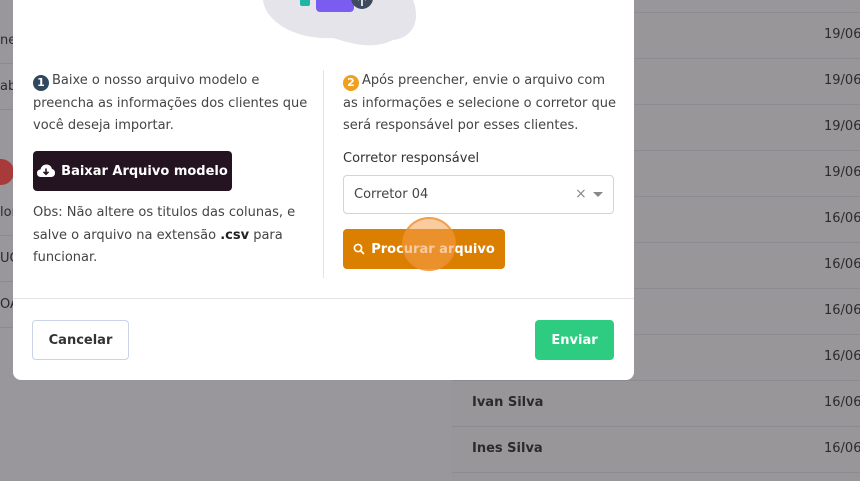  Describe the element at coordinates (359, 249) in the screenshot. I see `search-icon` at that location.